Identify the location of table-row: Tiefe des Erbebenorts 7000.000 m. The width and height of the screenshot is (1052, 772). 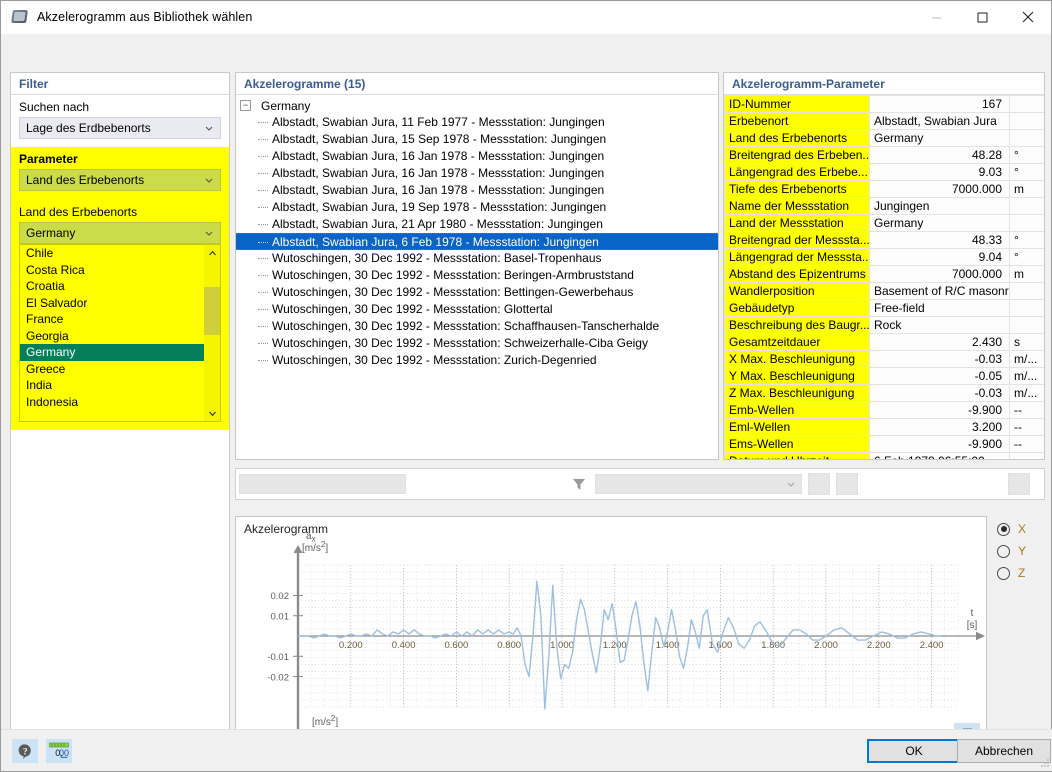
(884, 189).